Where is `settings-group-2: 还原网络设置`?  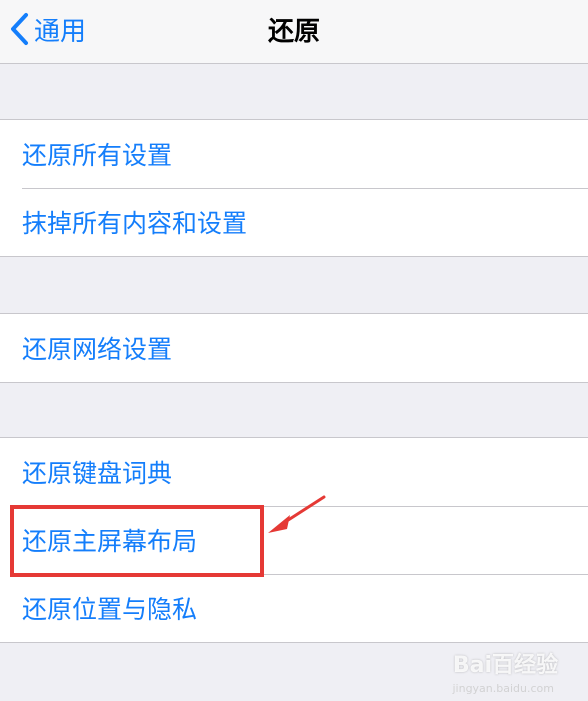
settings-group-2: 还原网络设置 is located at coordinates (294, 348).